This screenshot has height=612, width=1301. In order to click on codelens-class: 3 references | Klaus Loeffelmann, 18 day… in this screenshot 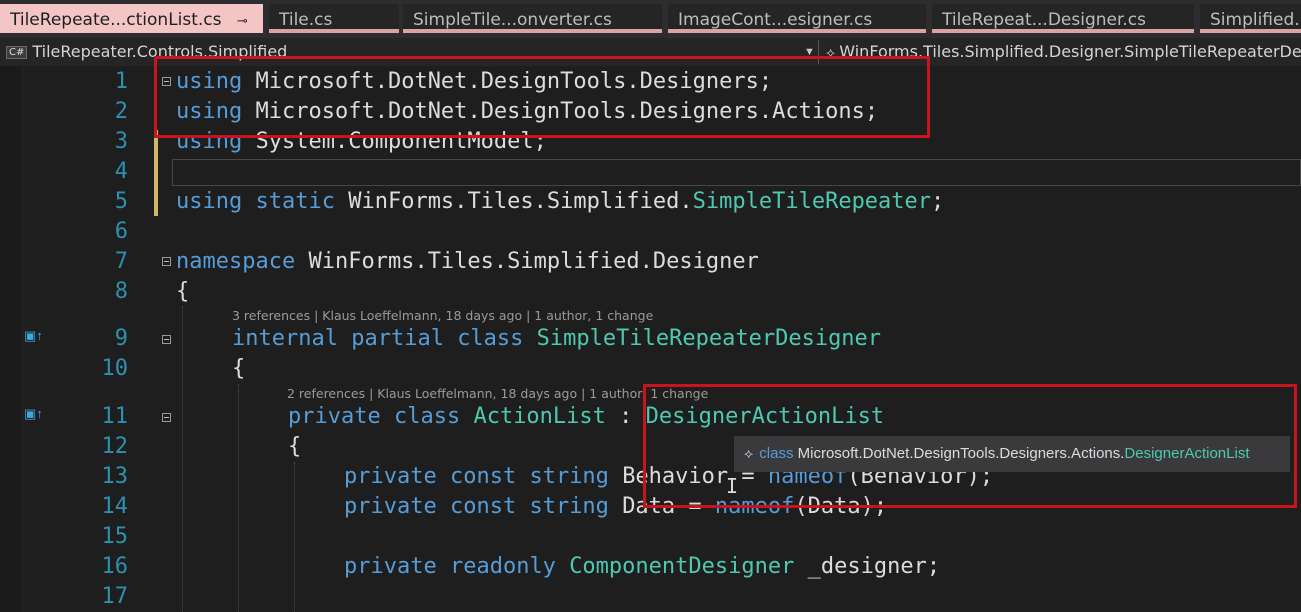, I will do `click(442, 315)`.